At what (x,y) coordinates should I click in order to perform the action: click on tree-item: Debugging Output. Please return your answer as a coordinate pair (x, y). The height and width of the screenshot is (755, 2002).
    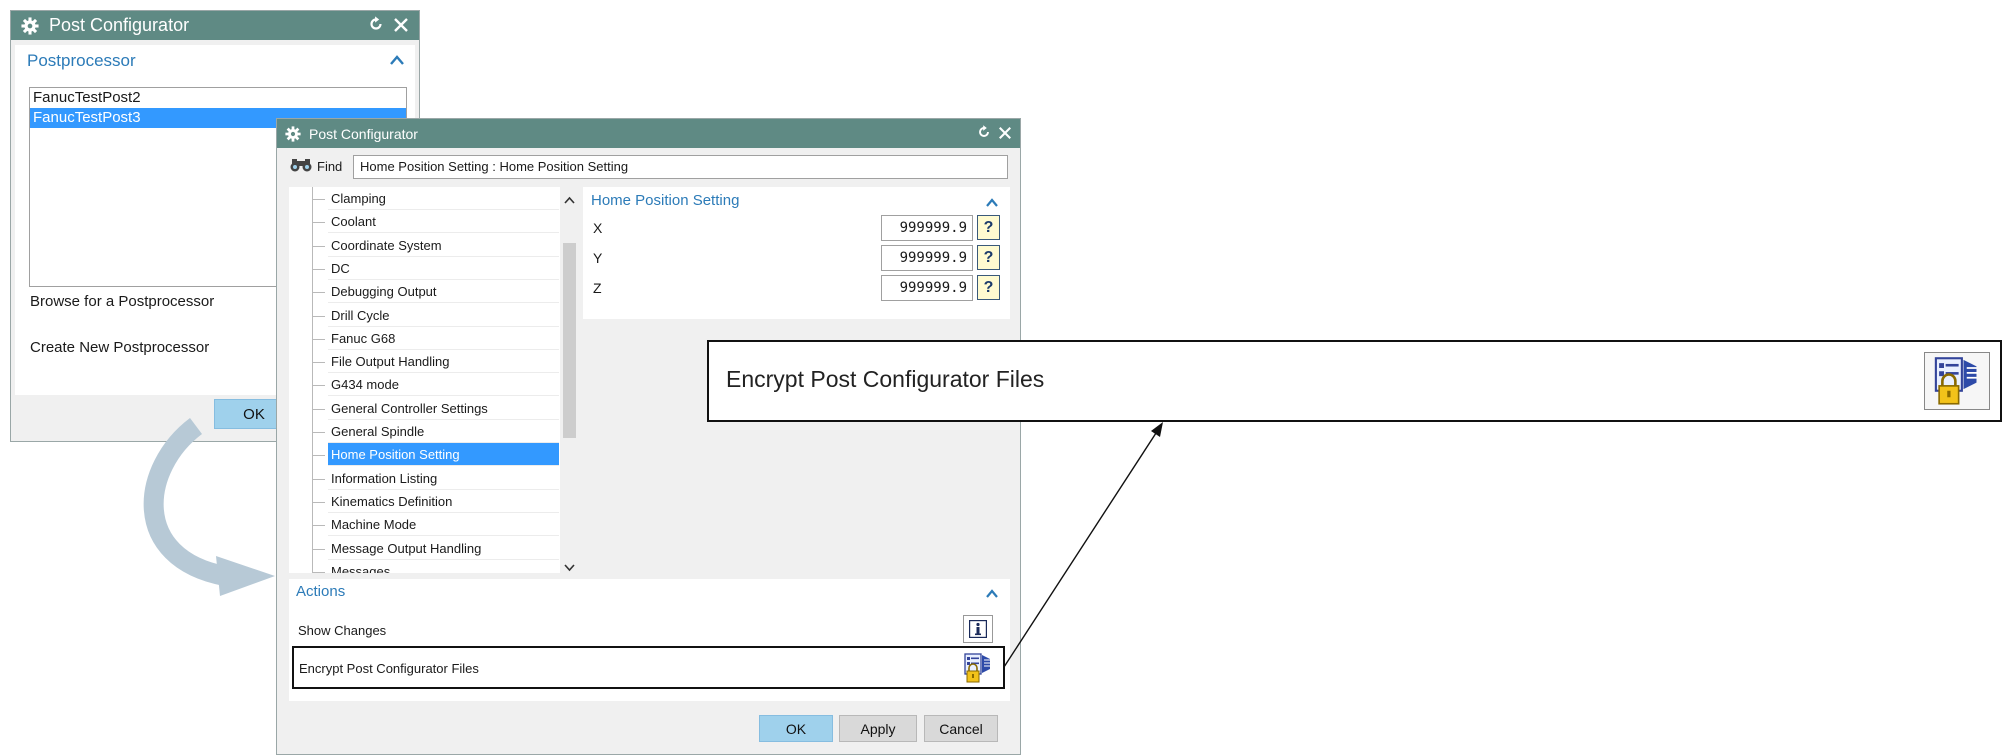
    Looking at the image, I should click on (424, 292).